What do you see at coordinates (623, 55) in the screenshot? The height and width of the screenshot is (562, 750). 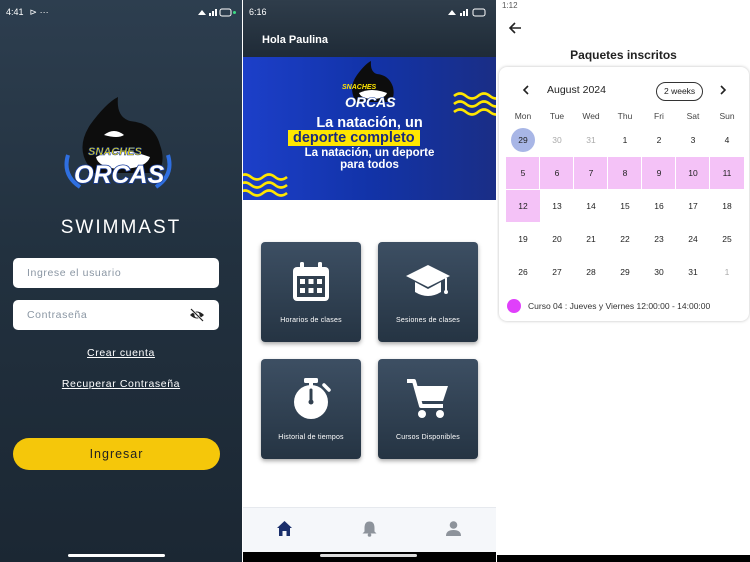 I see `page-title: Paquetes inscritos` at bounding box center [623, 55].